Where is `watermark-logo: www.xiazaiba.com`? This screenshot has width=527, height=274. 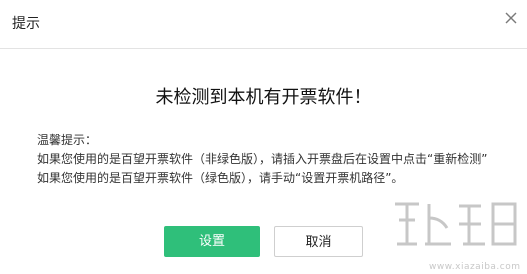
watermark-logo: www.xiazaiba.com is located at coordinates (455, 231).